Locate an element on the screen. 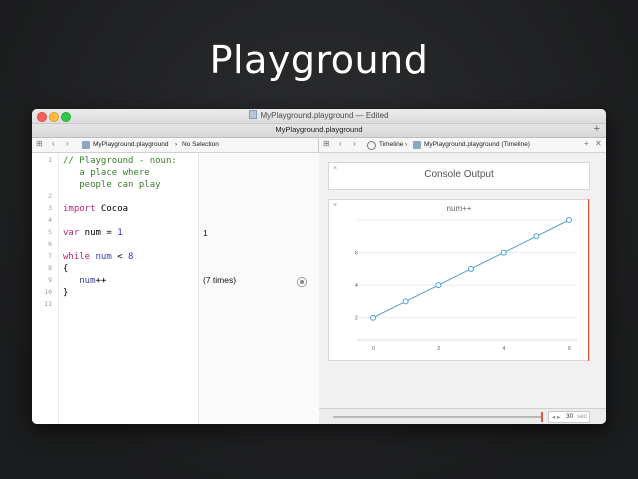  add-tab-icon: + is located at coordinates (597, 129).